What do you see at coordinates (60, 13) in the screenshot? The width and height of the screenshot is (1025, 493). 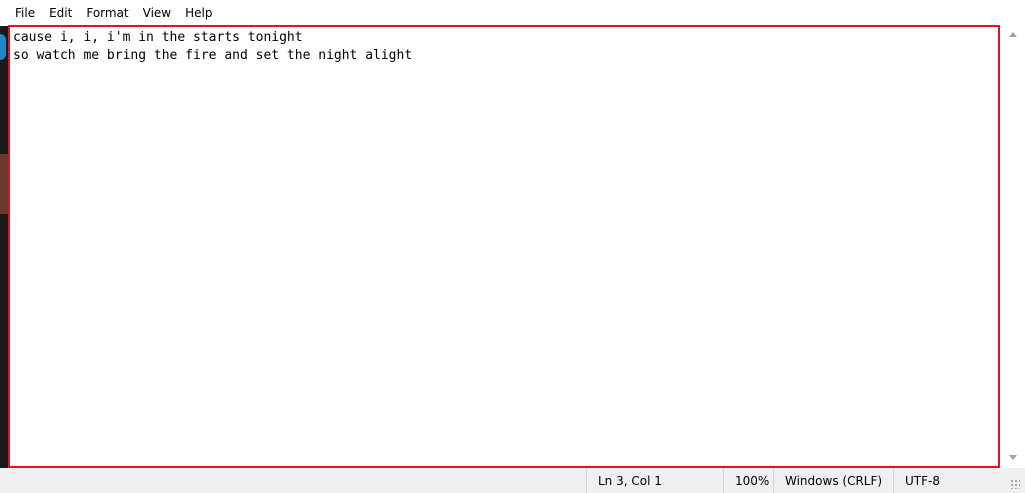 I see `menu-edit: Edit` at bounding box center [60, 13].